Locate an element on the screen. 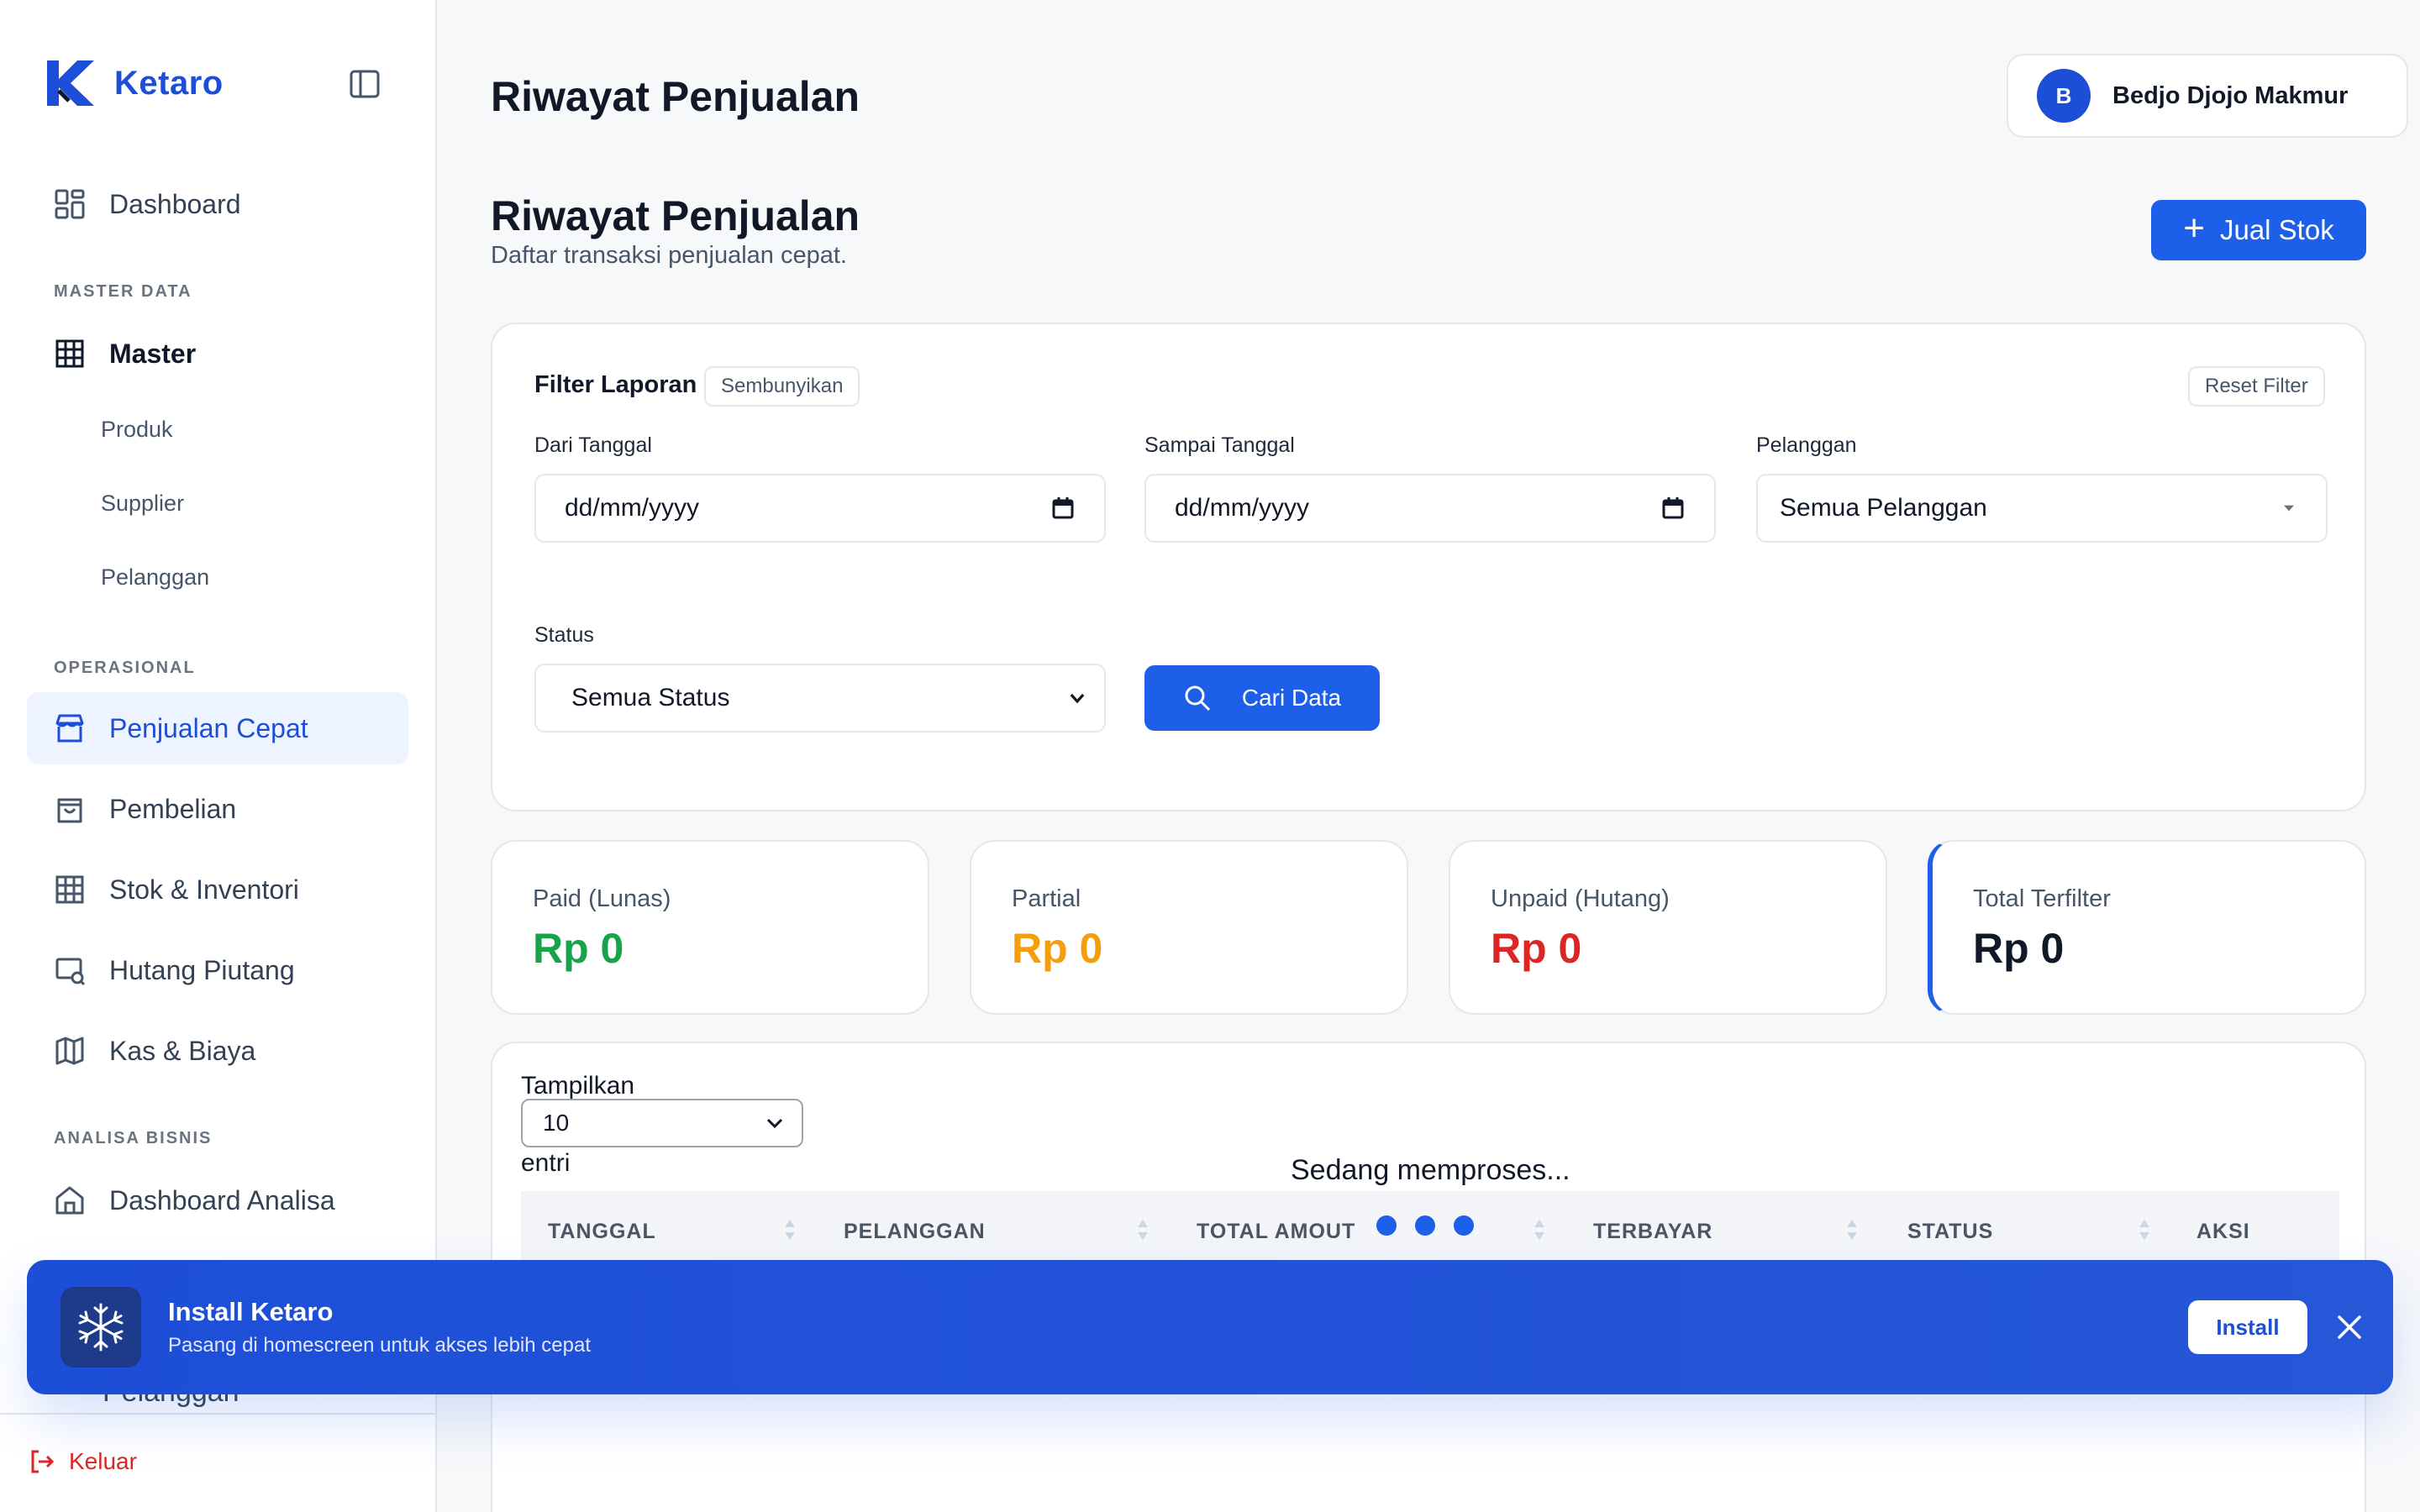 Image resolution: width=2420 pixels, height=1512 pixels. stat-partial-value: Rp 0 is located at coordinates (1057, 948).